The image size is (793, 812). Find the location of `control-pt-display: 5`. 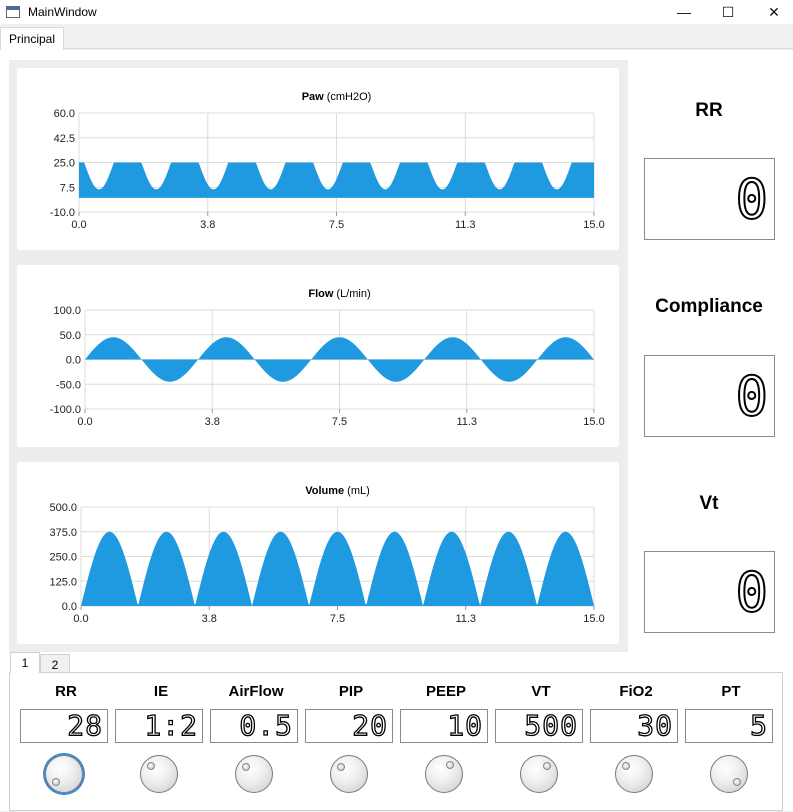

control-pt-display: 5 is located at coordinates (729, 726).